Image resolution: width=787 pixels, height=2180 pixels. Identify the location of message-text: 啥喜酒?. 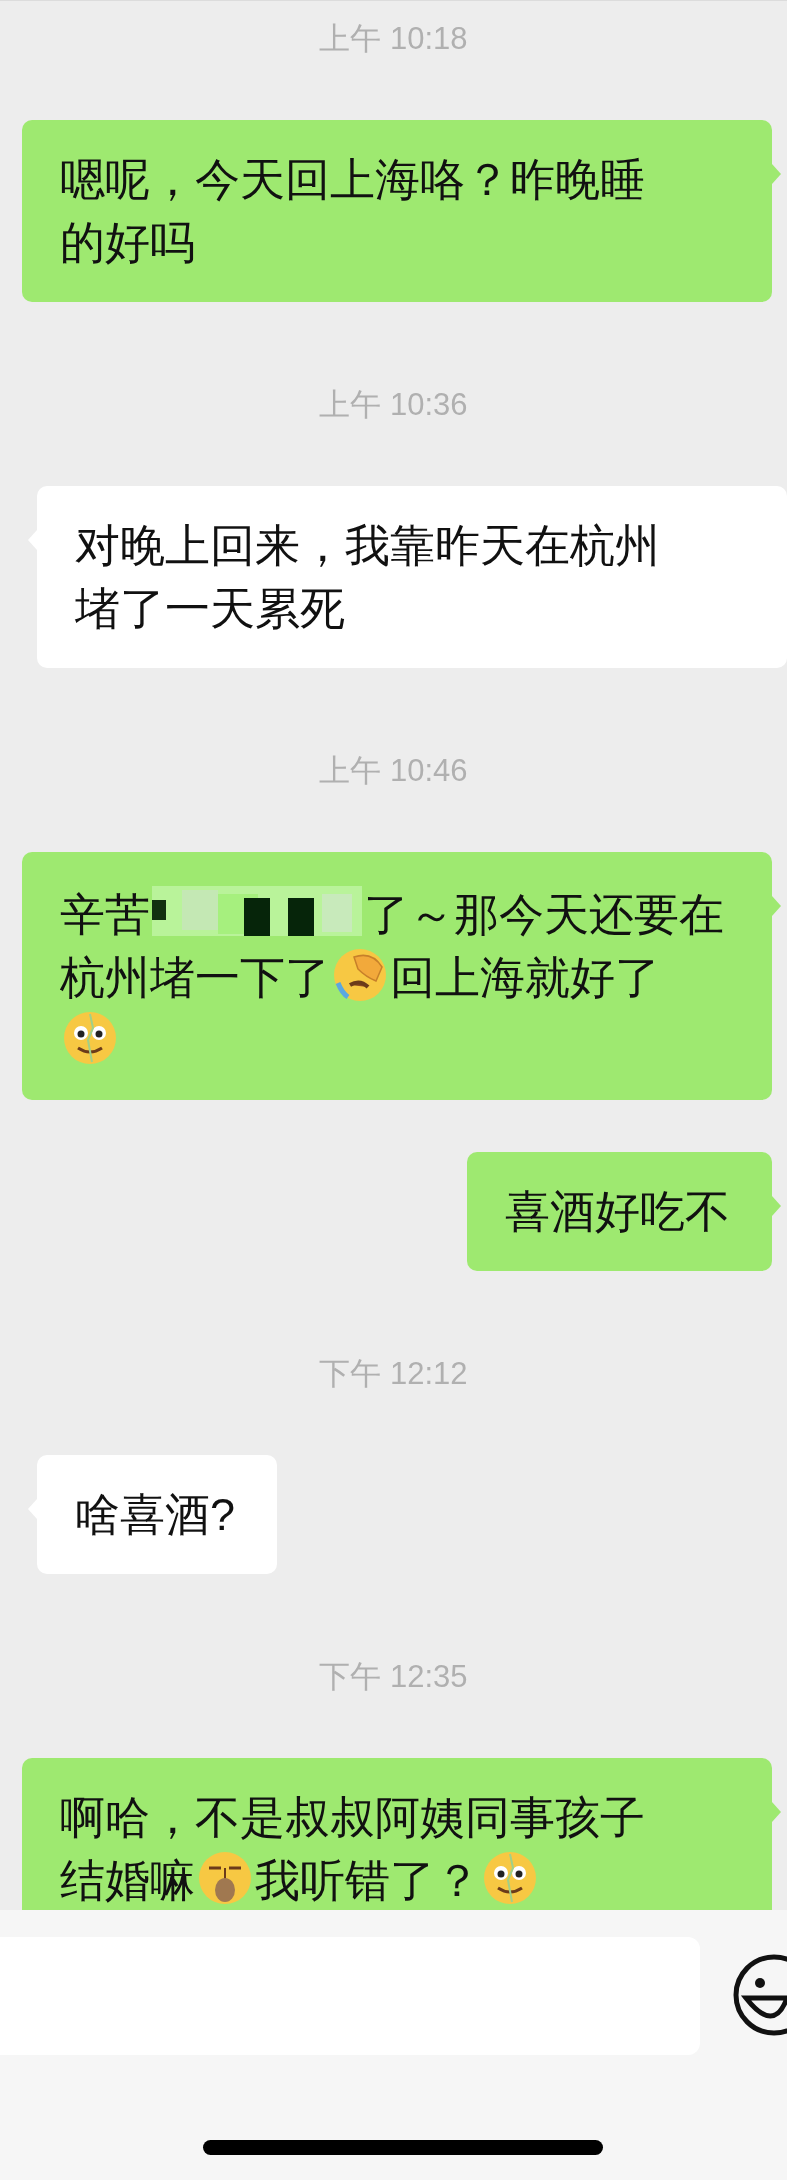
(155, 1514).